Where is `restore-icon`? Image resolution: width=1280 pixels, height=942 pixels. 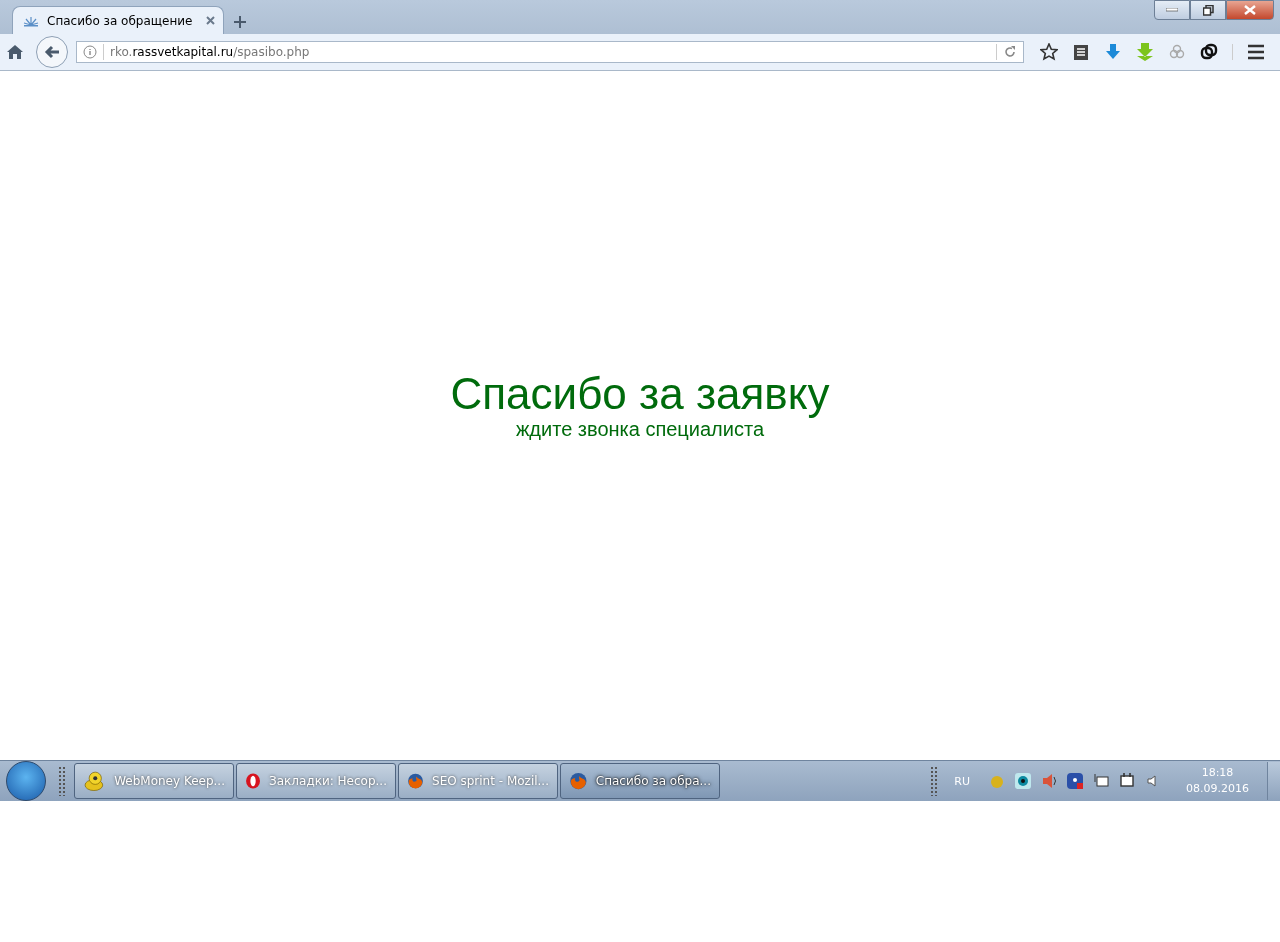
restore-icon is located at coordinates (1208, 10).